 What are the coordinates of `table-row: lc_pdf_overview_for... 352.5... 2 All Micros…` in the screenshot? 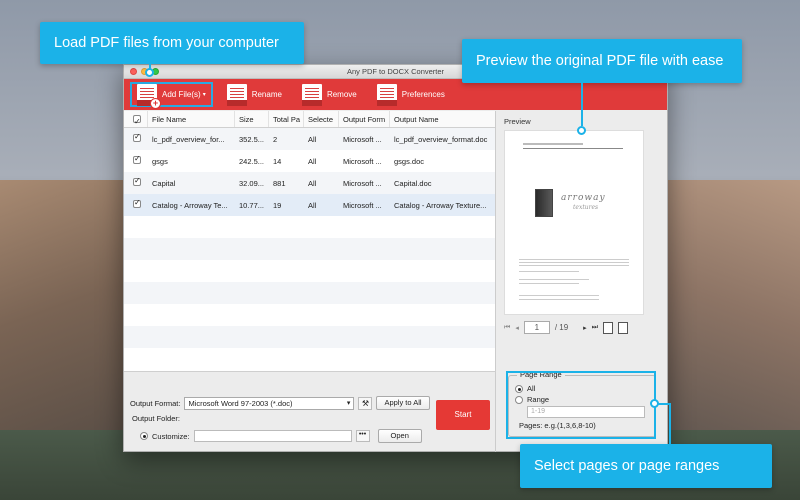 It's located at (309, 139).